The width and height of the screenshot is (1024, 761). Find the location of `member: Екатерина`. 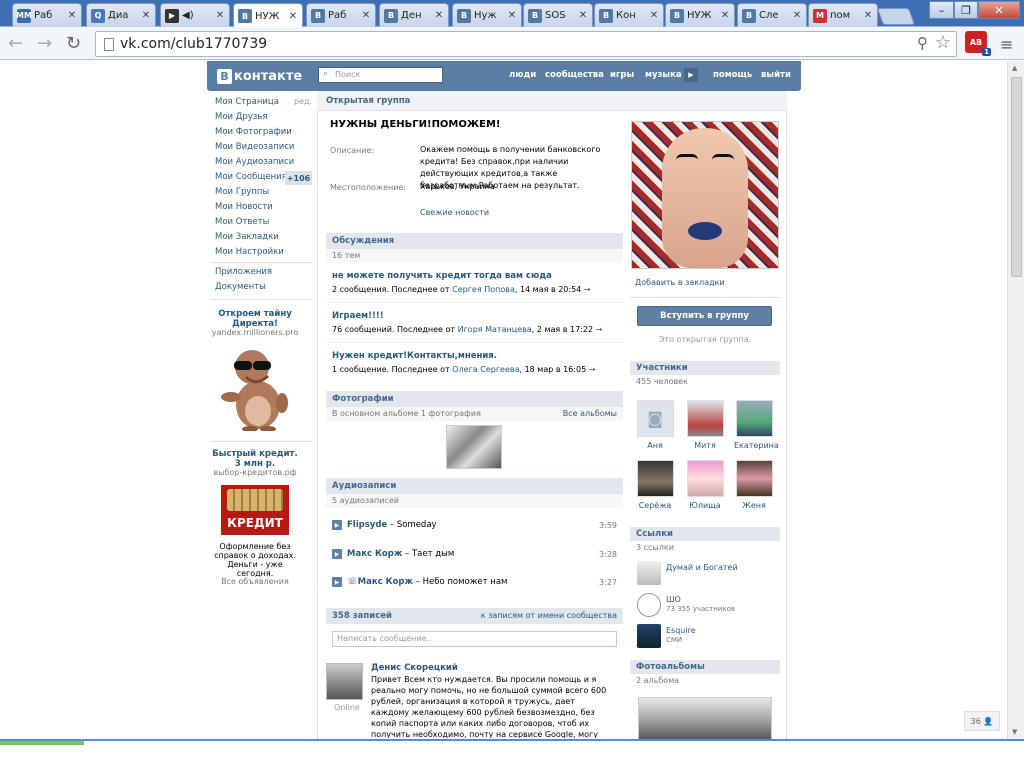

member: Екатерина is located at coordinates (756, 425).